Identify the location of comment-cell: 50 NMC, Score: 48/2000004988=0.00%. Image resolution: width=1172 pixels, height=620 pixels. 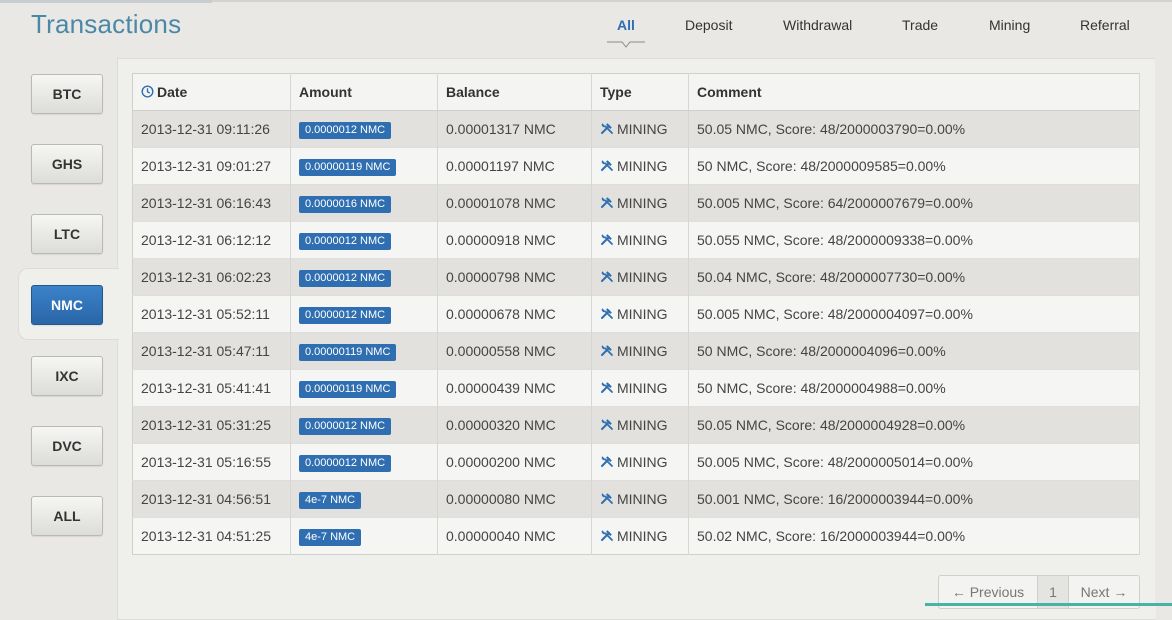
(914, 388).